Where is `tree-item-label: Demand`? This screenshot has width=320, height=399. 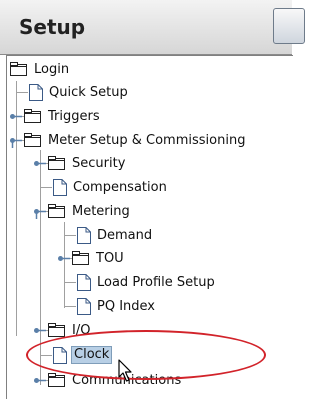
tree-item-label: Demand is located at coordinates (125, 235).